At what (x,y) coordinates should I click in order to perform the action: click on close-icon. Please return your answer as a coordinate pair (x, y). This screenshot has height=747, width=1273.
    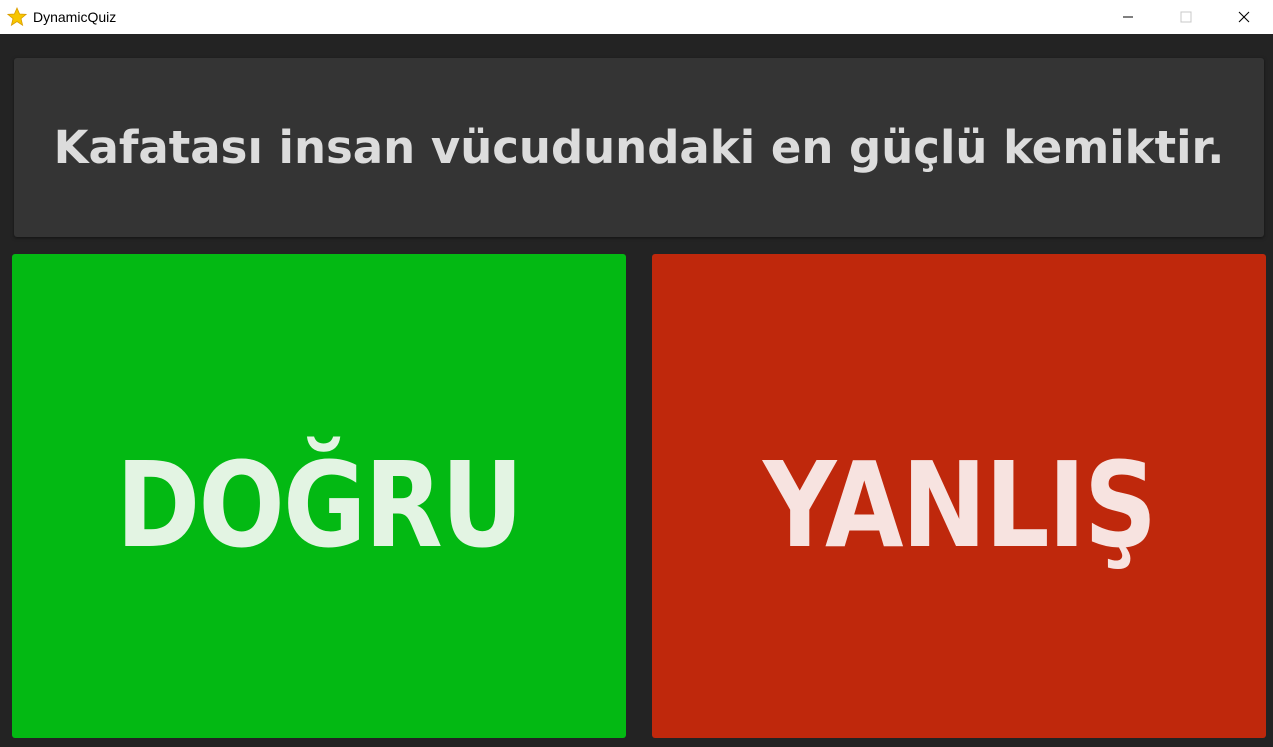
    Looking at the image, I should click on (1244, 17).